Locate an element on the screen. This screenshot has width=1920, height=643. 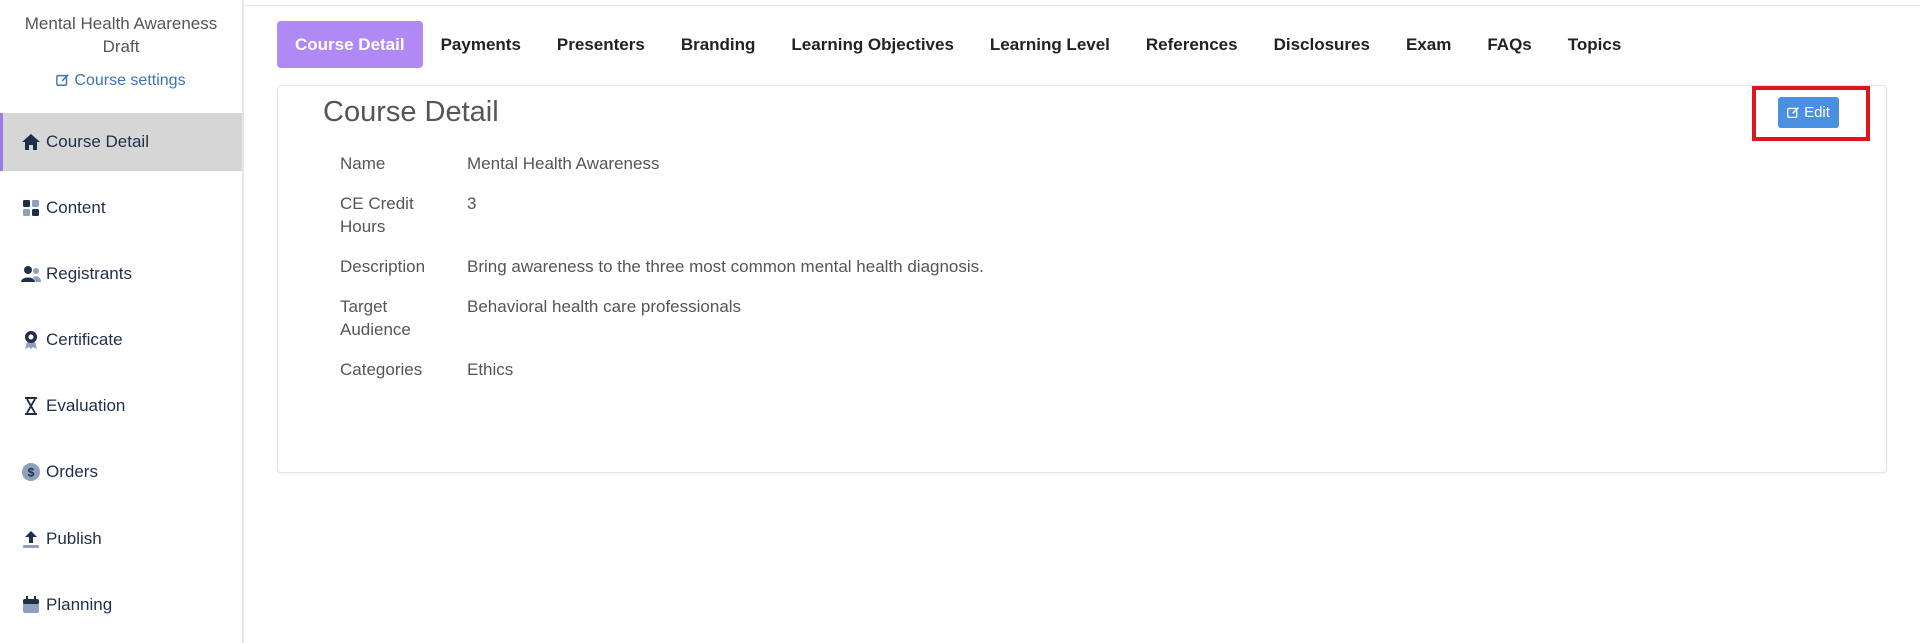
tab-references: References is located at coordinates (1192, 44).